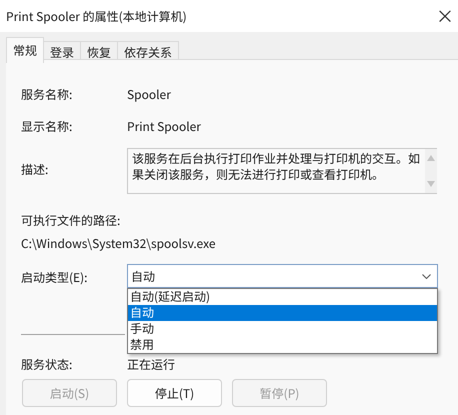 The width and height of the screenshot is (458, 415). I want to click on field-label: 启动类型(E):, so click(55, 277).